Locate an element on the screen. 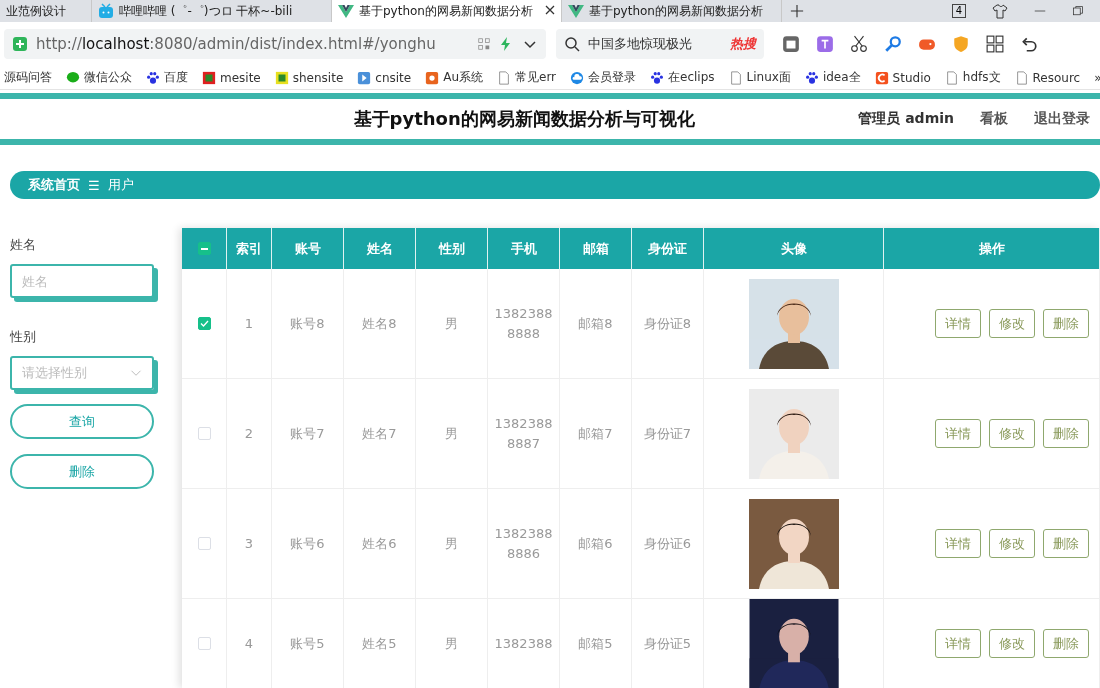 The width and height of the screenshot is (1100, 688). table-cell: 2 is located at coordinates (249, 434).